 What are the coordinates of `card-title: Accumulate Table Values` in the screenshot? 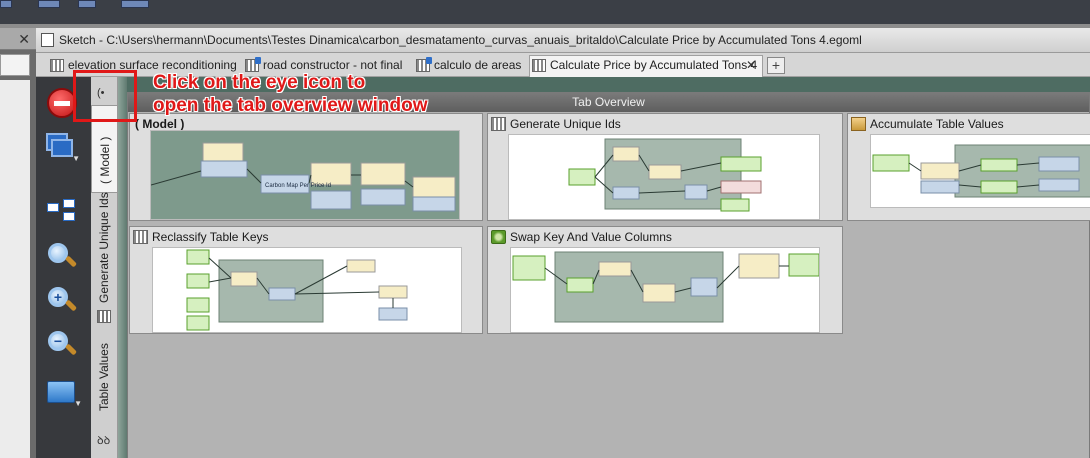 It's located at (927, 124).